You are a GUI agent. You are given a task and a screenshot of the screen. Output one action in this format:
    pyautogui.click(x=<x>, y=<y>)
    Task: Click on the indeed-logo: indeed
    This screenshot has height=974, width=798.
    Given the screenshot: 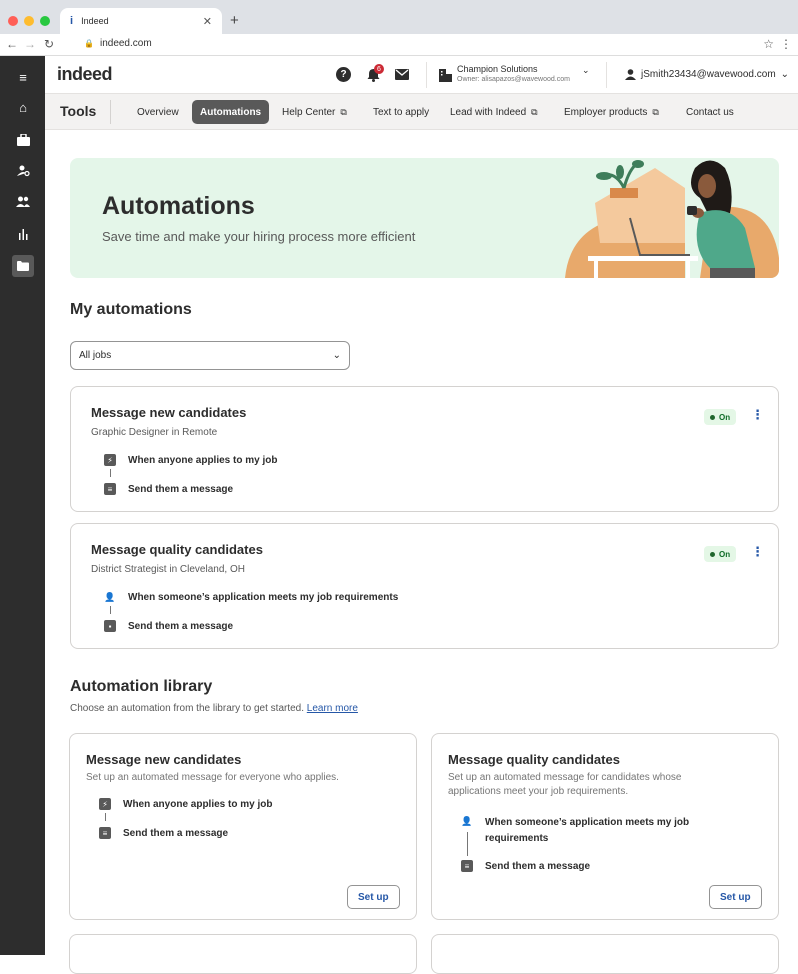 What is the action you would take?
    pyautogui.click(x=85, y=74)
    